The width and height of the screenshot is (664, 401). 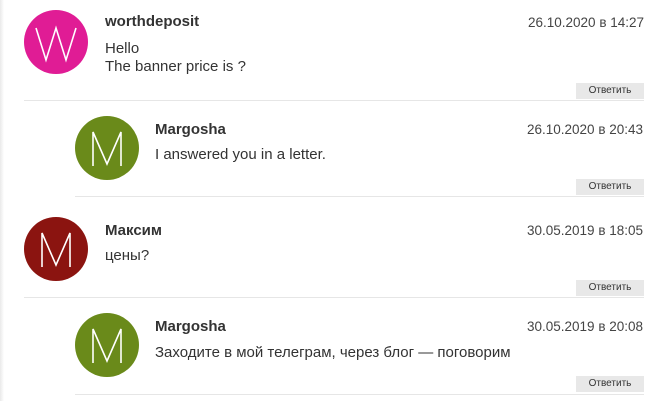 What do you see at coordinates (585, 230) in the screenshot?
I see `comment-date: 30.05.2019 в 18:05` at bounding box center [585, 230].